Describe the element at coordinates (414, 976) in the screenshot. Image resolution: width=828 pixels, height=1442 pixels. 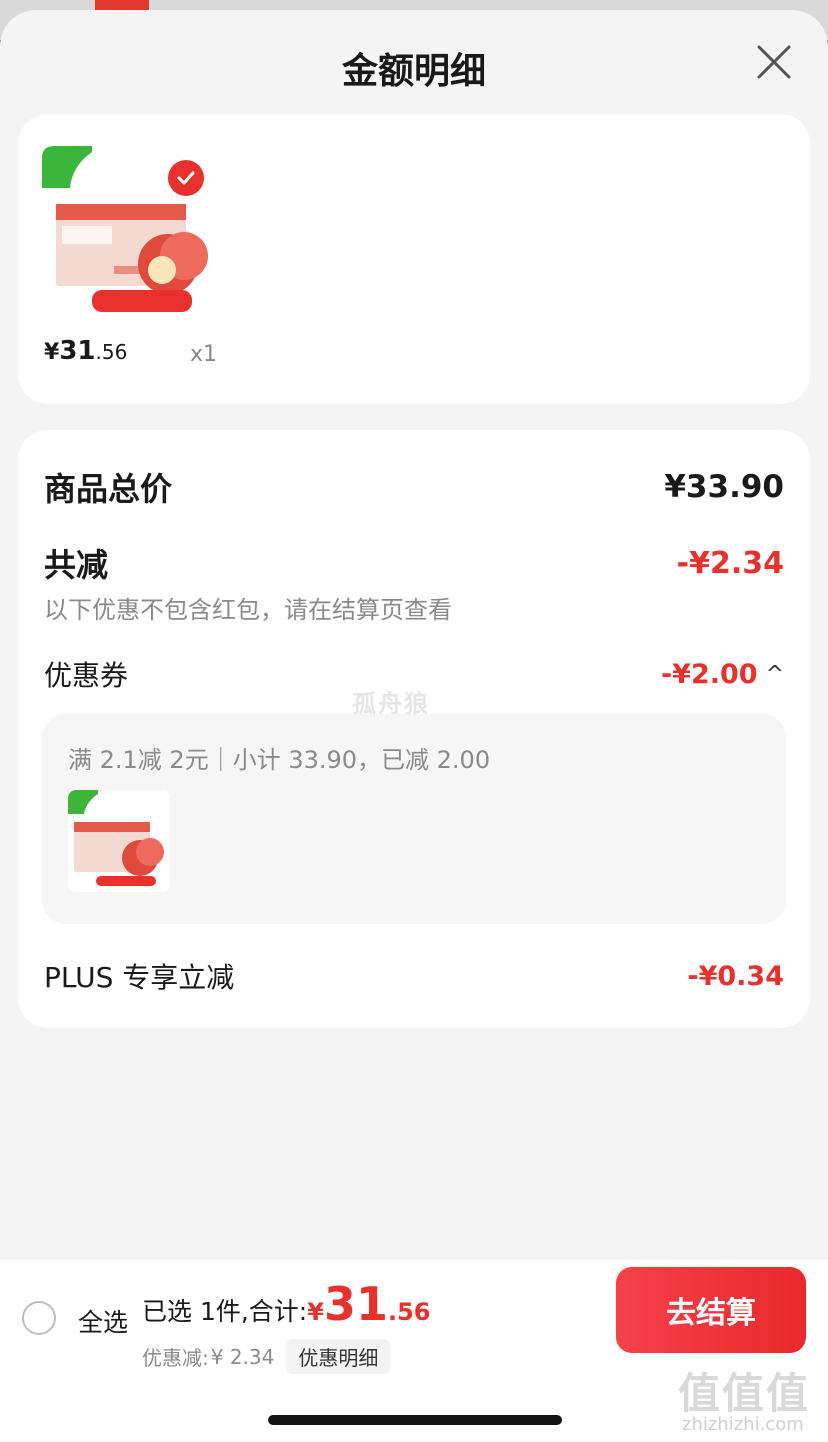
I see `plus-discount-row: PLUS 专享立减 -¥0.34` at that location.